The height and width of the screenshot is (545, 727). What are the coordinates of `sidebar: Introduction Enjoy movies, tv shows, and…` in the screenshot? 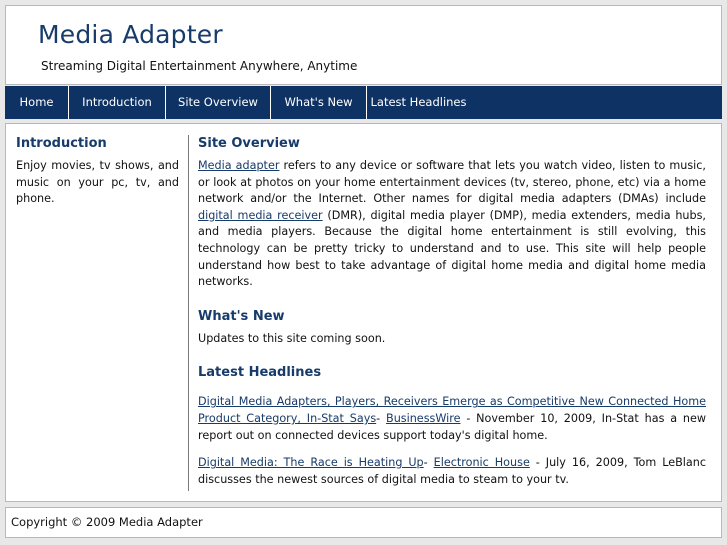 It's located at (97, 172).